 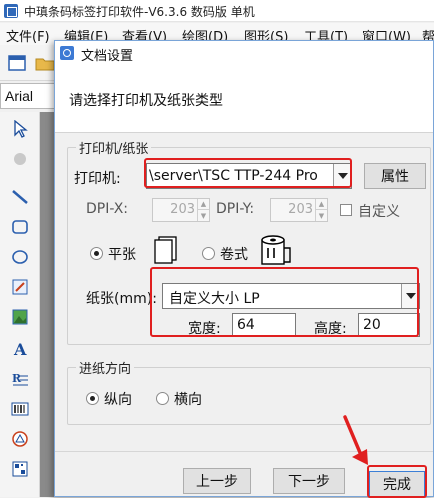 I want to click on portrait-label: 纵向, so click(x=118, y=400).